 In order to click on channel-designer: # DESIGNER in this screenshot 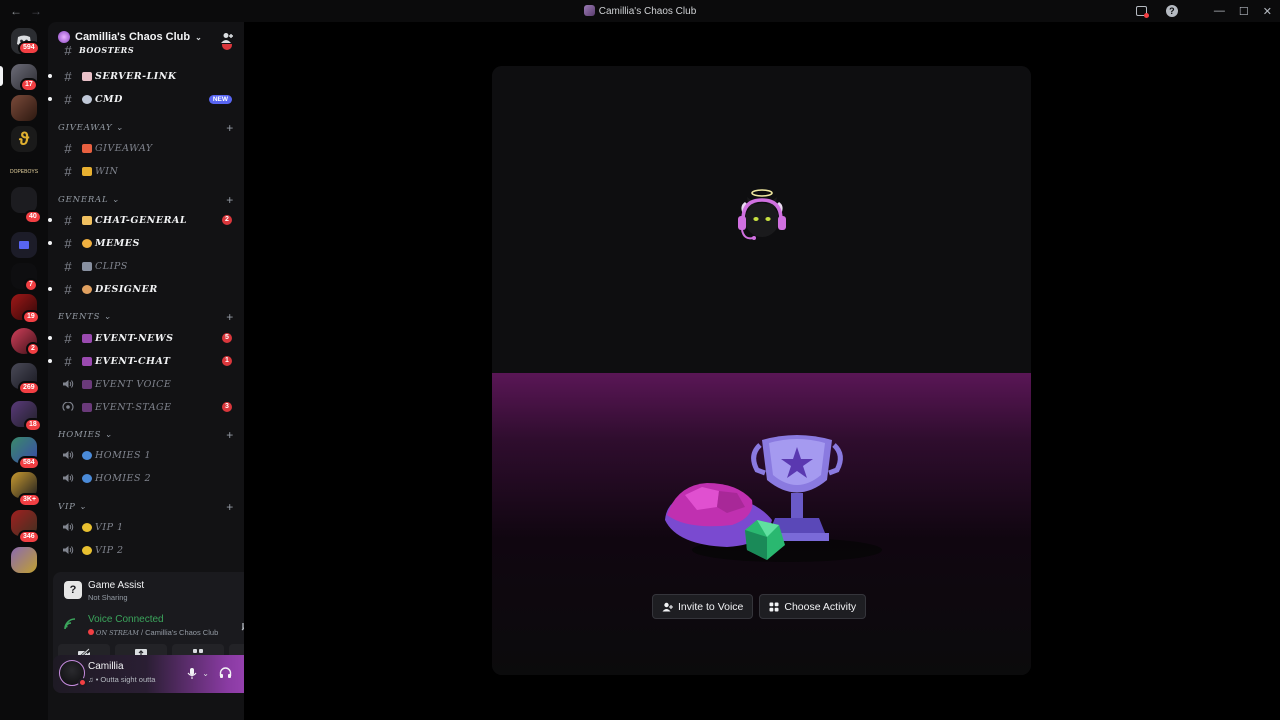, I will do `click(143, 289)`.